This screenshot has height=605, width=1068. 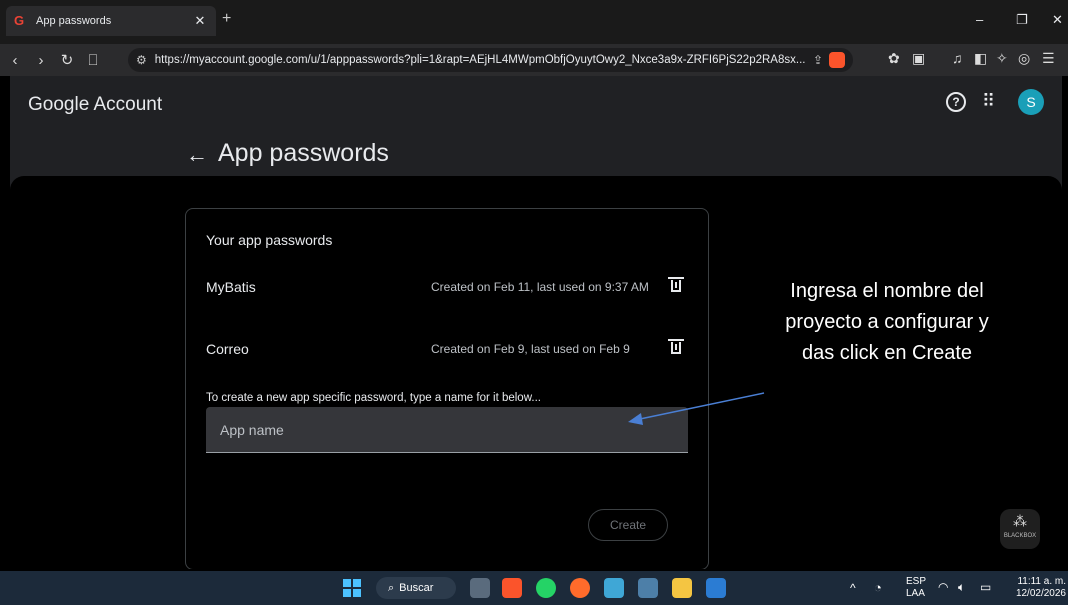 I want to click on clock: 11:11 a. m. 12/02/2026, so click(x=1038, y=588).